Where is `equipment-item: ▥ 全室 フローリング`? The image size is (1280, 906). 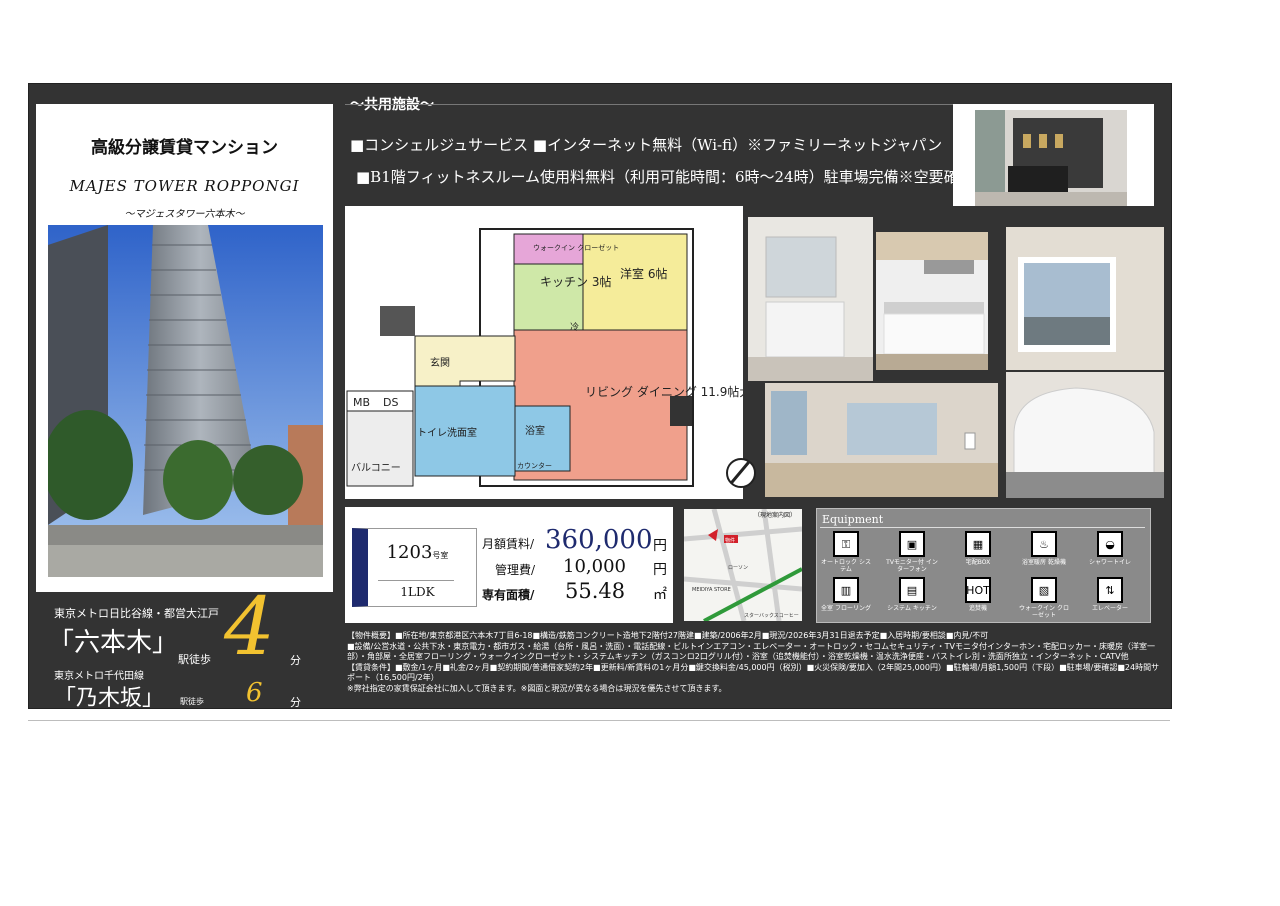 equipment-item: ▥ 全室 フローリング is located at coordinates (846, 594).